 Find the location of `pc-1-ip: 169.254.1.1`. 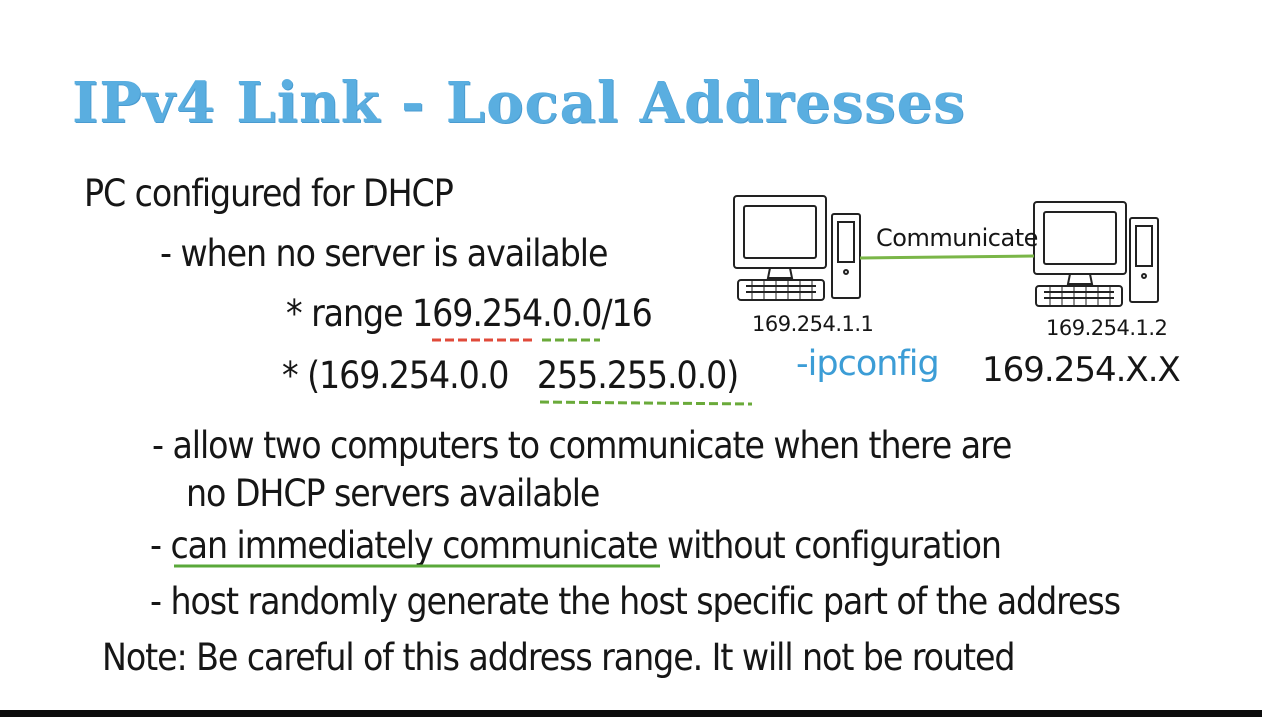

pc-1-ip: 169.254.1.1 is located at coordinates (813, 324).